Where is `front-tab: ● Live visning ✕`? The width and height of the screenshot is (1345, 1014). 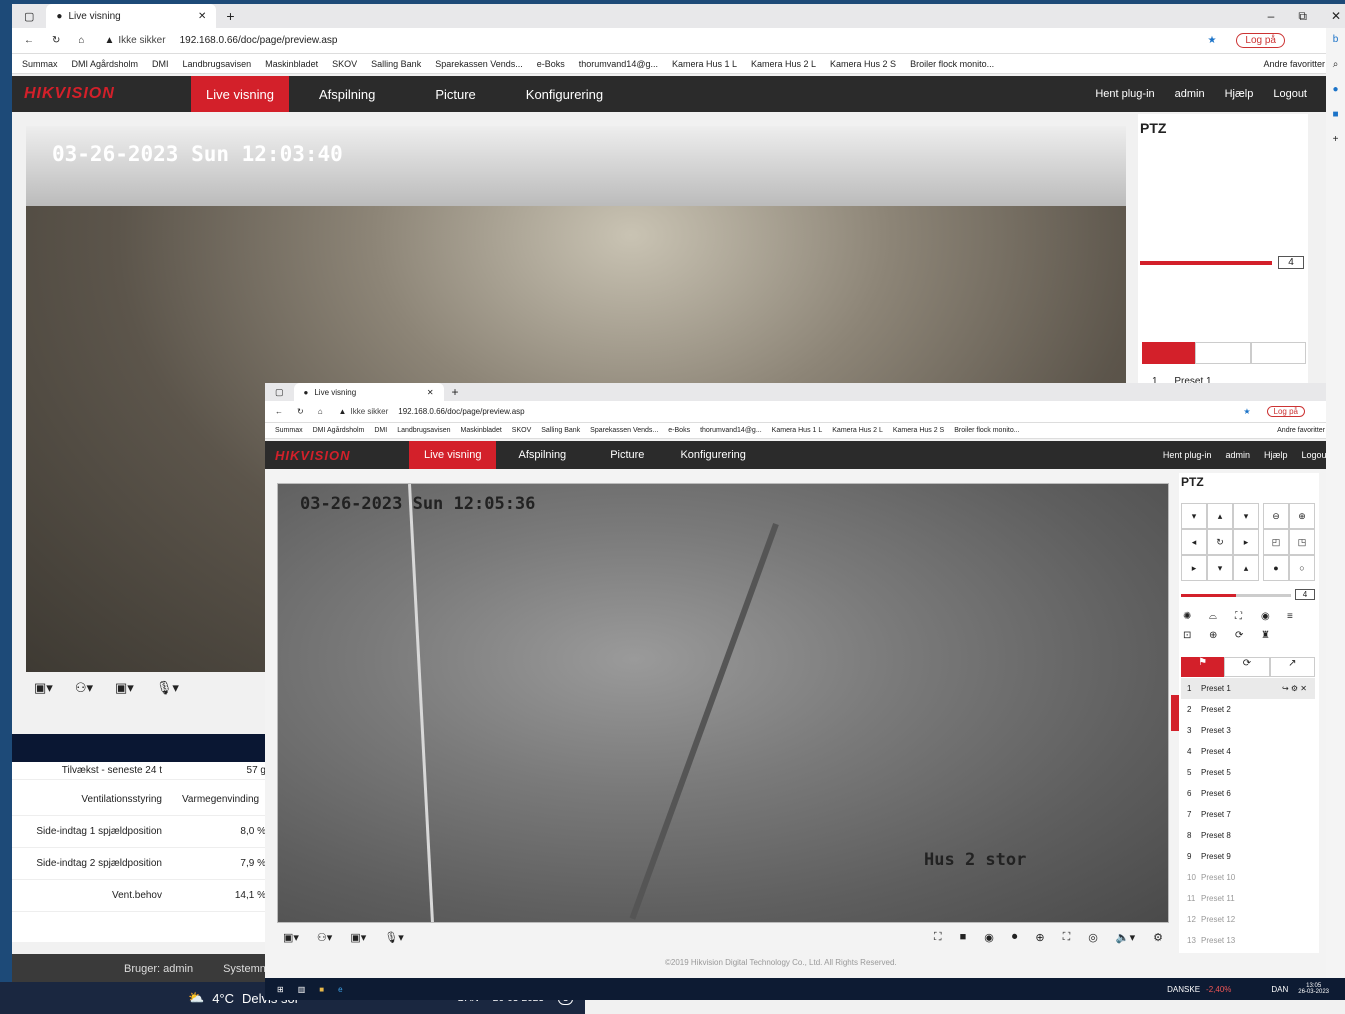
front-tab: ● Live visning ✕ is located at coordinates (368, 392).